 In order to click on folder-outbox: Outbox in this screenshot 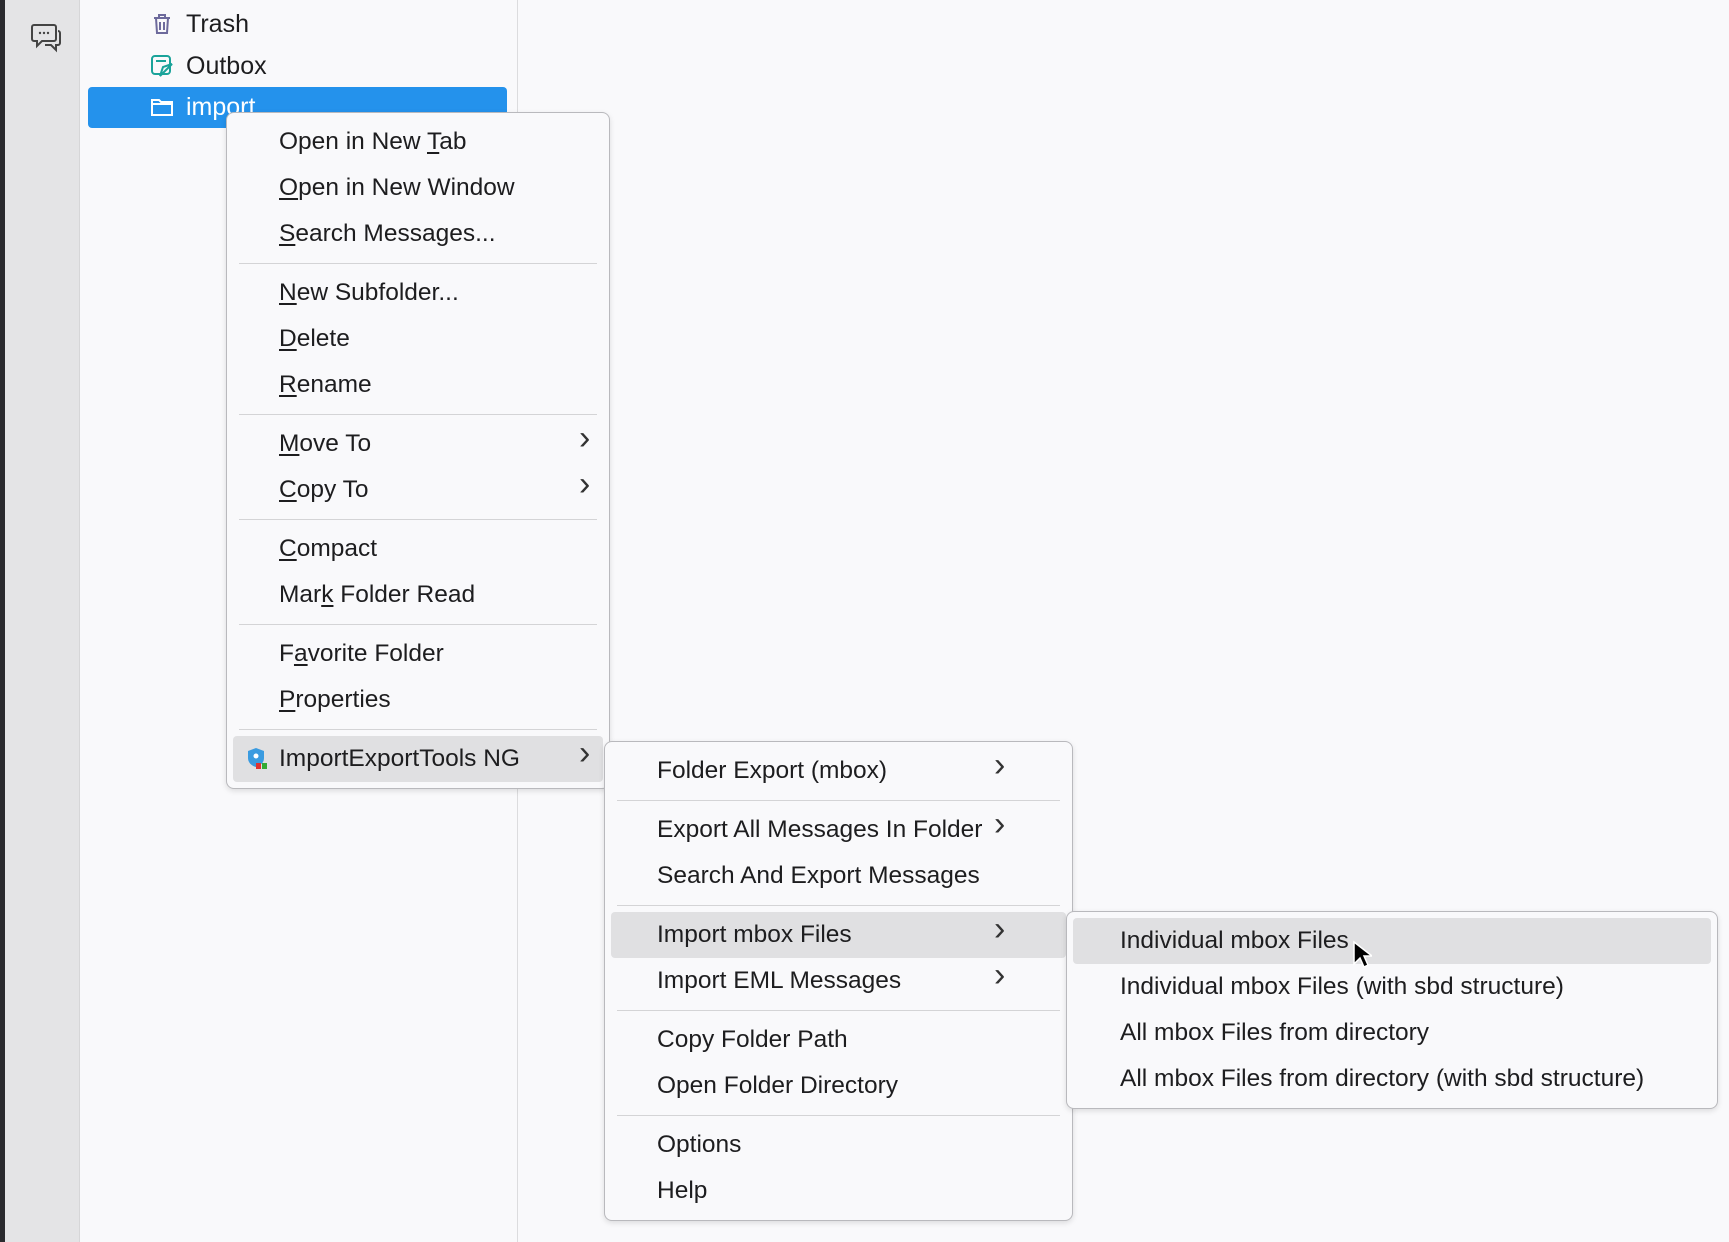, I will do `click(297, 66)`.